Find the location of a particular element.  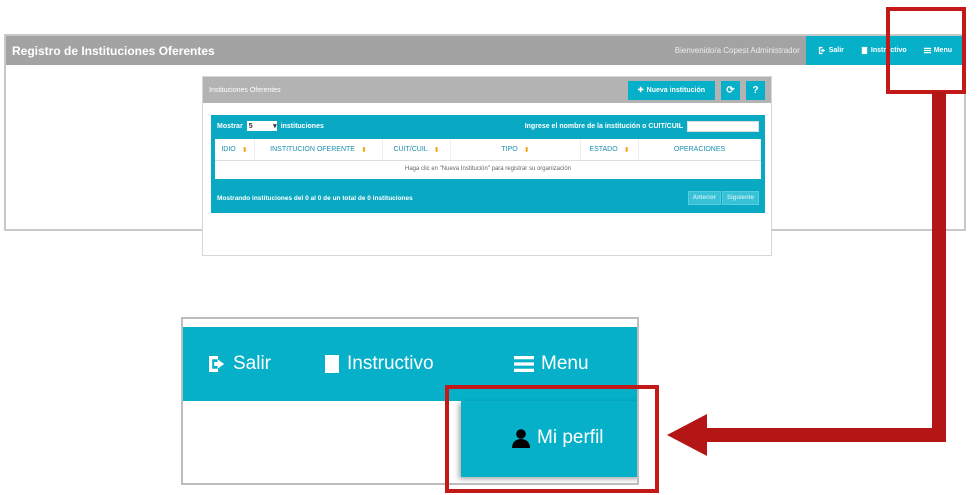

nav-salir: Salir is located at coordinates (831, 50).